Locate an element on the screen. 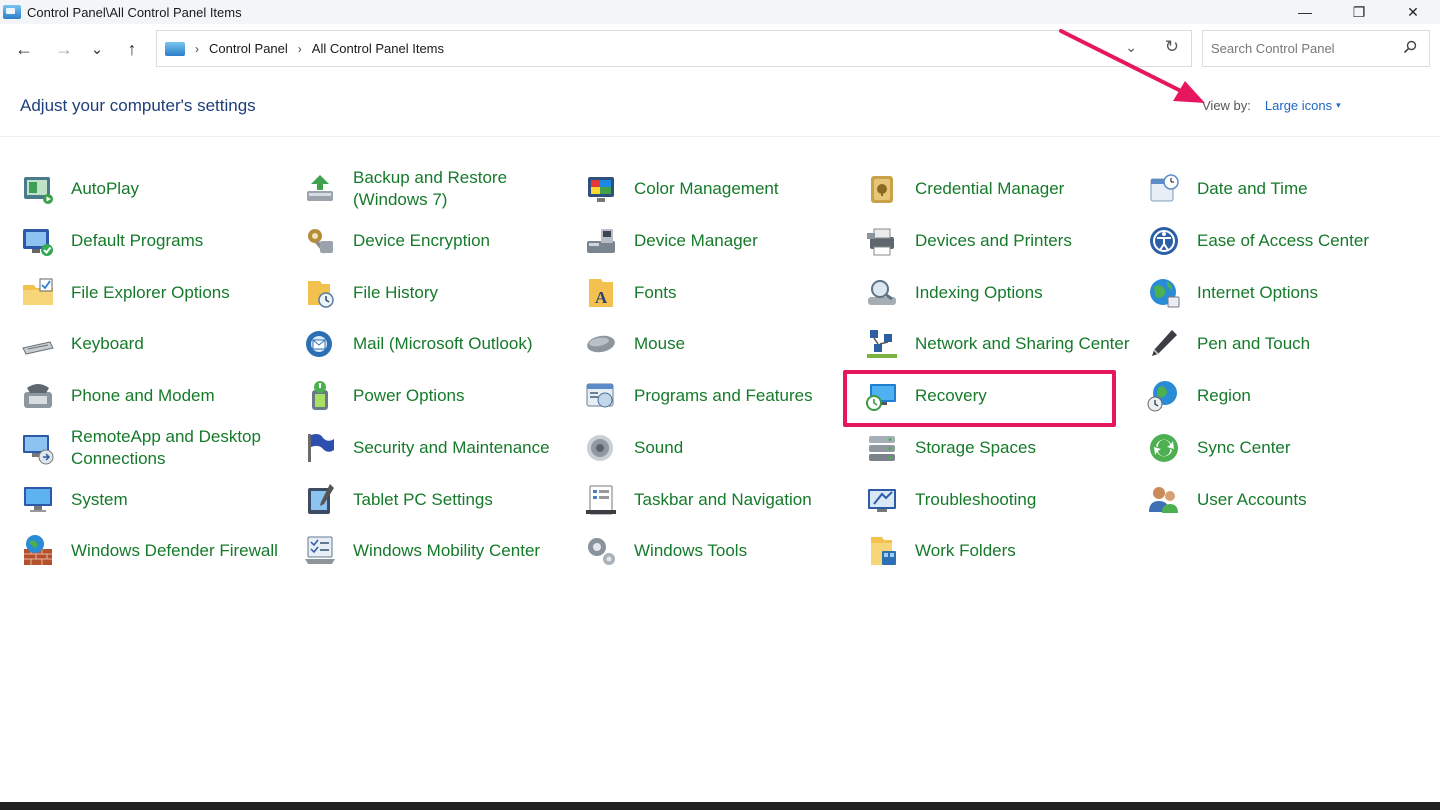 The height and width of the screenshot is (810, 1440). region-icon is located at coordinates (1164, 396).